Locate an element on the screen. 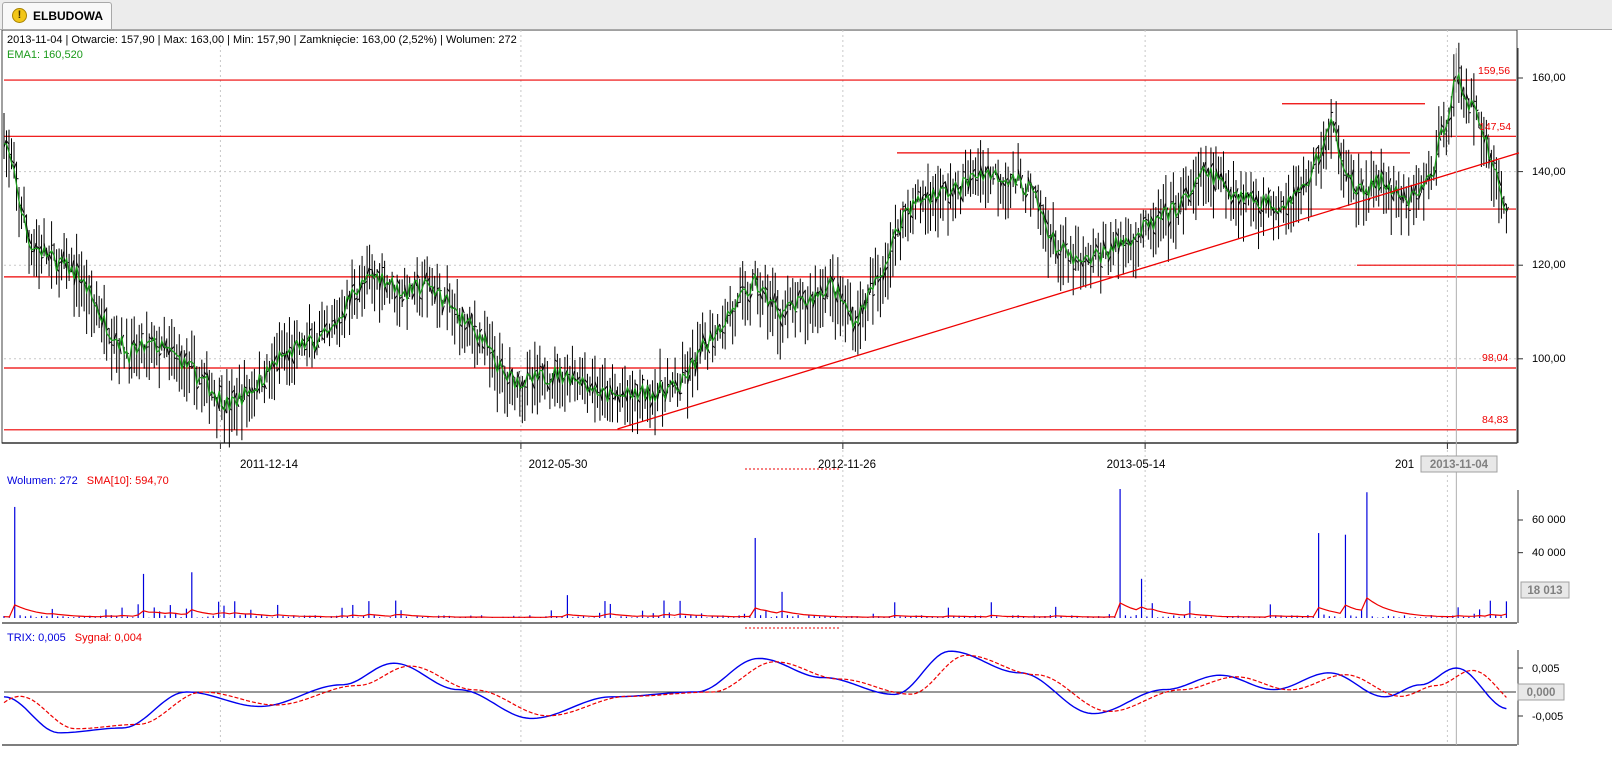 Image resolution: width=1612 pixels, height=766 pixels. price-tick-label: 120,00 is located at coordinates (1549, 265).